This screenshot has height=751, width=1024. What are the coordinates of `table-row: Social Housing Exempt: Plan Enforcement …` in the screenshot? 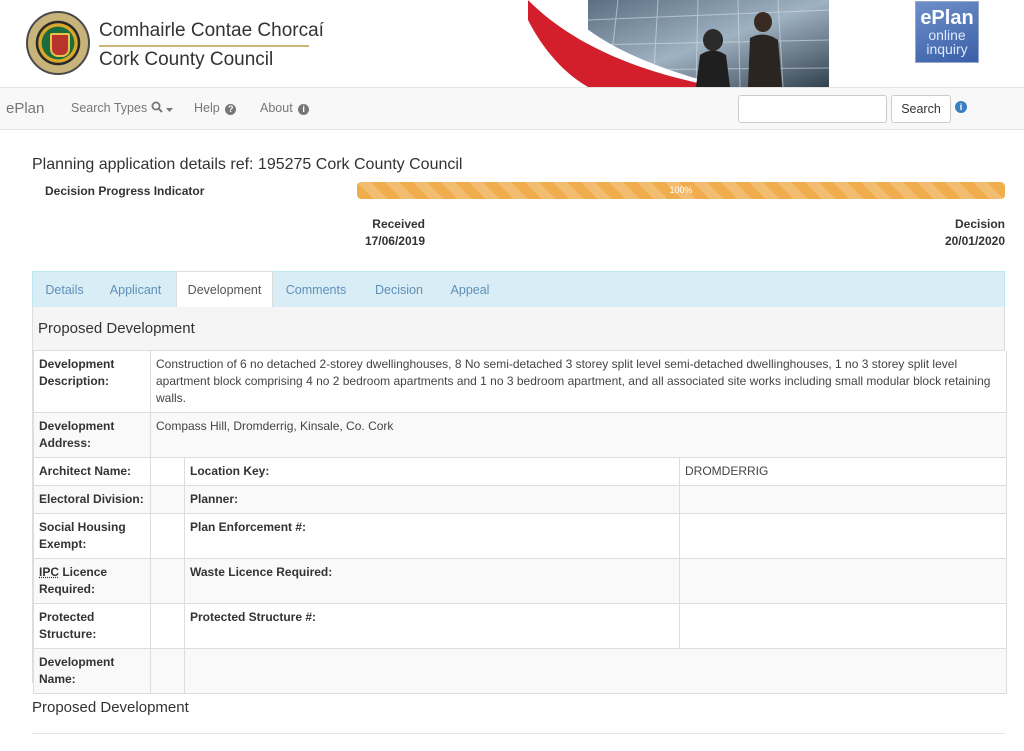 It's located at (520, 536).